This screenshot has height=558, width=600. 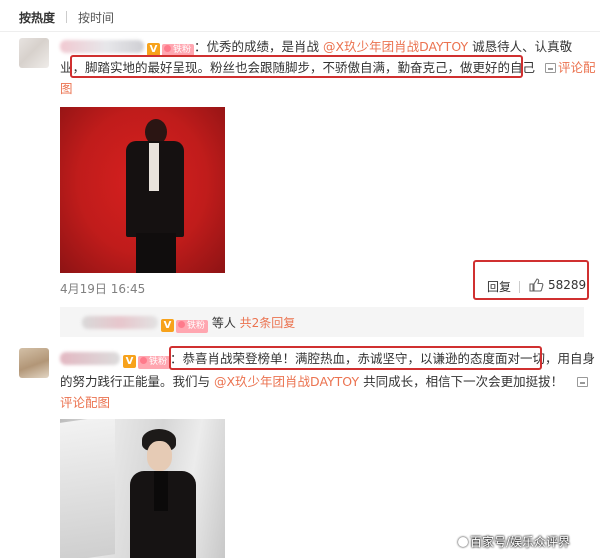 What do you see at coordinates (463, 542) in the screenshot?
I see `paw-icon` at bounding box center [463, 542].